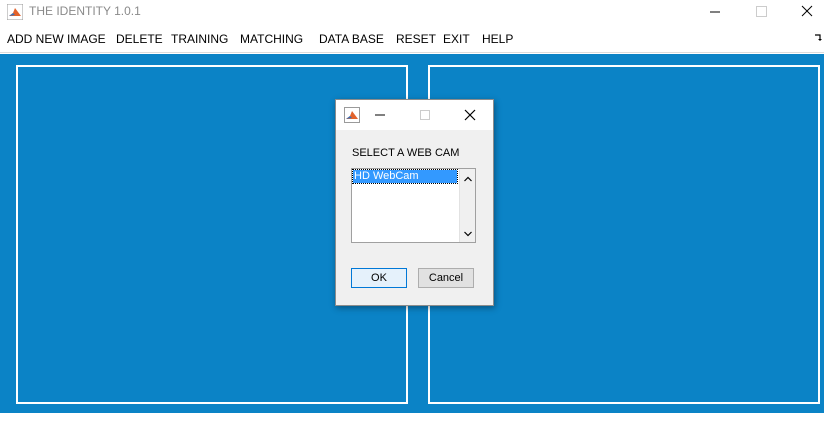 This screenshot has height=426, width=824. Describe the element at coordinates (379, 278) in the screenshot. I see `ok-button: OK` at that location.